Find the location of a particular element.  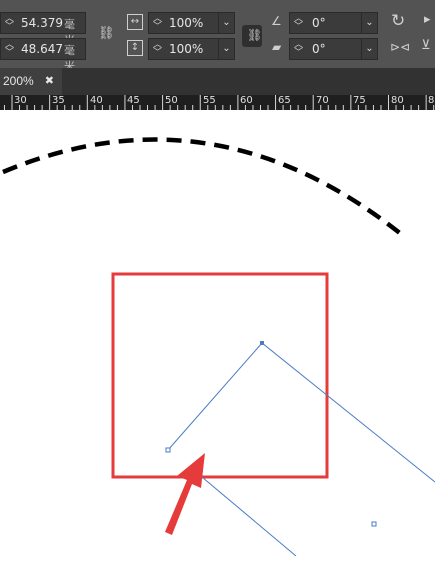

pointer-arrow is located at coordinates (185, 494).